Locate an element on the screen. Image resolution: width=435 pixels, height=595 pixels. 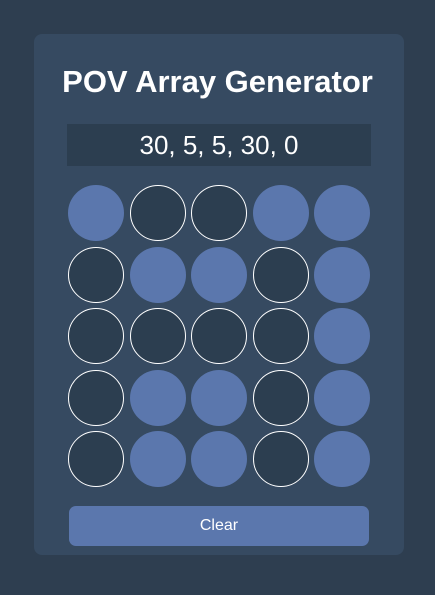
led-cell-r3-c2 is located at coordinates (157, 336).